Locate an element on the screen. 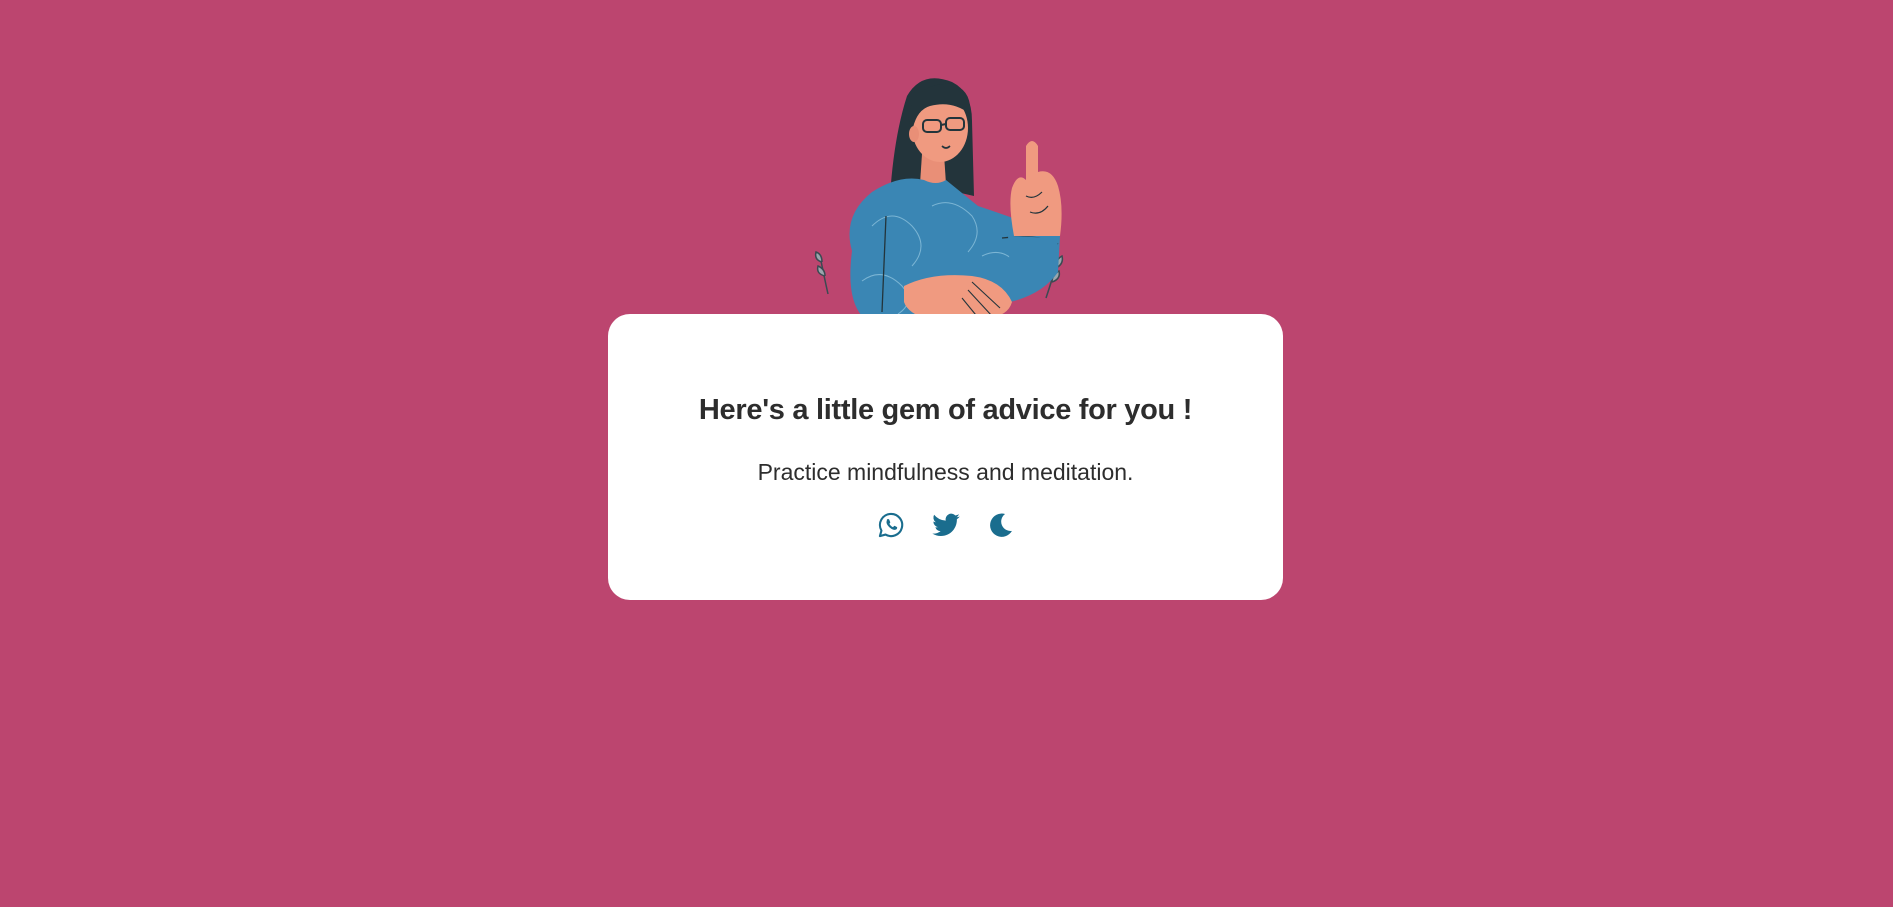 The image size is (1893, 907). advice-heading: Here's a little gem of advice for you ! is located at coordinates (945, 410).